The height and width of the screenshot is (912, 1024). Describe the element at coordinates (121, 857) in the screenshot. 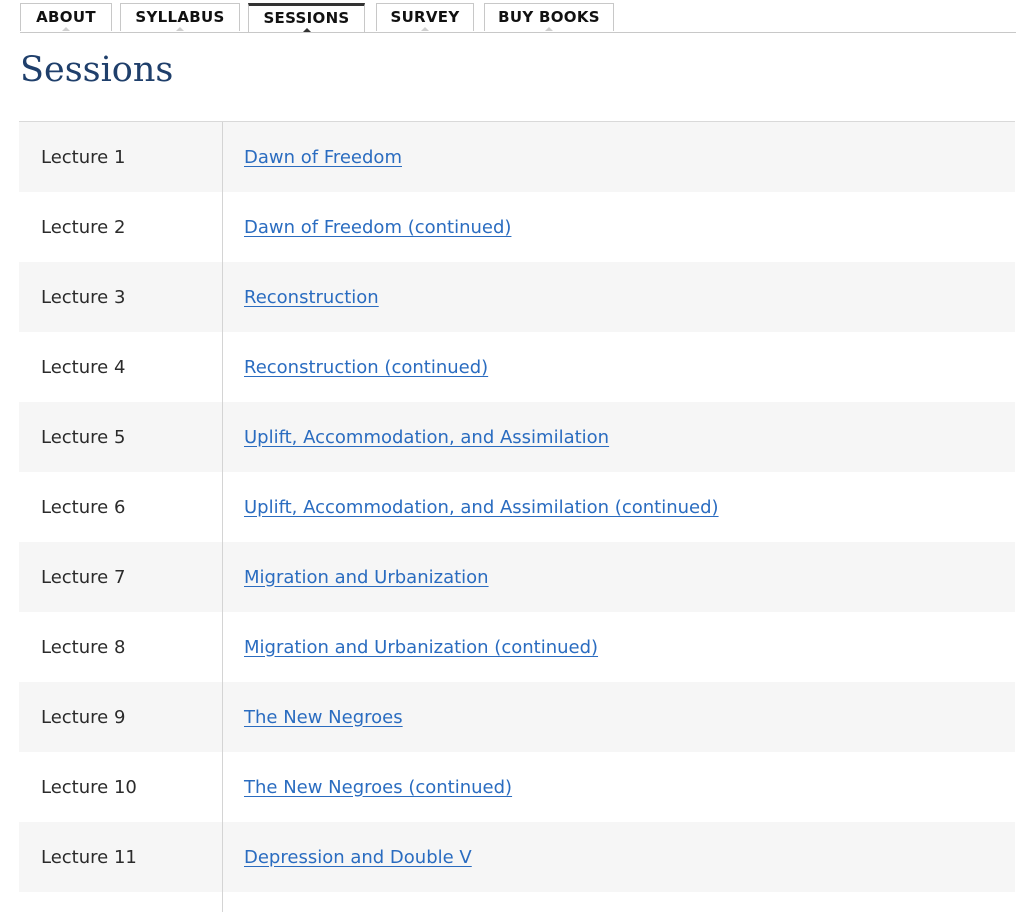

I see `lecture-number: Lecture 11` at that location.